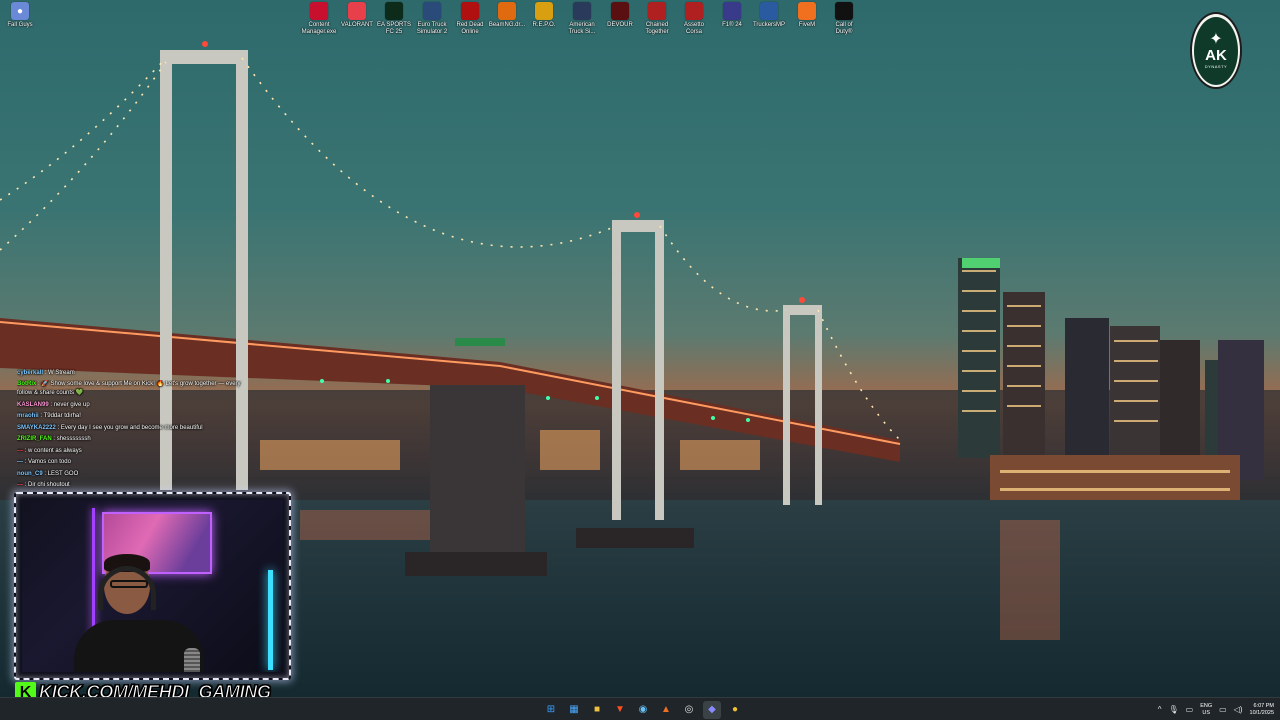 Image resolution: width=1280 pixels, height=720 pixels. I want to click on taskbar-button-calendar: ▦, so click(574, 710).